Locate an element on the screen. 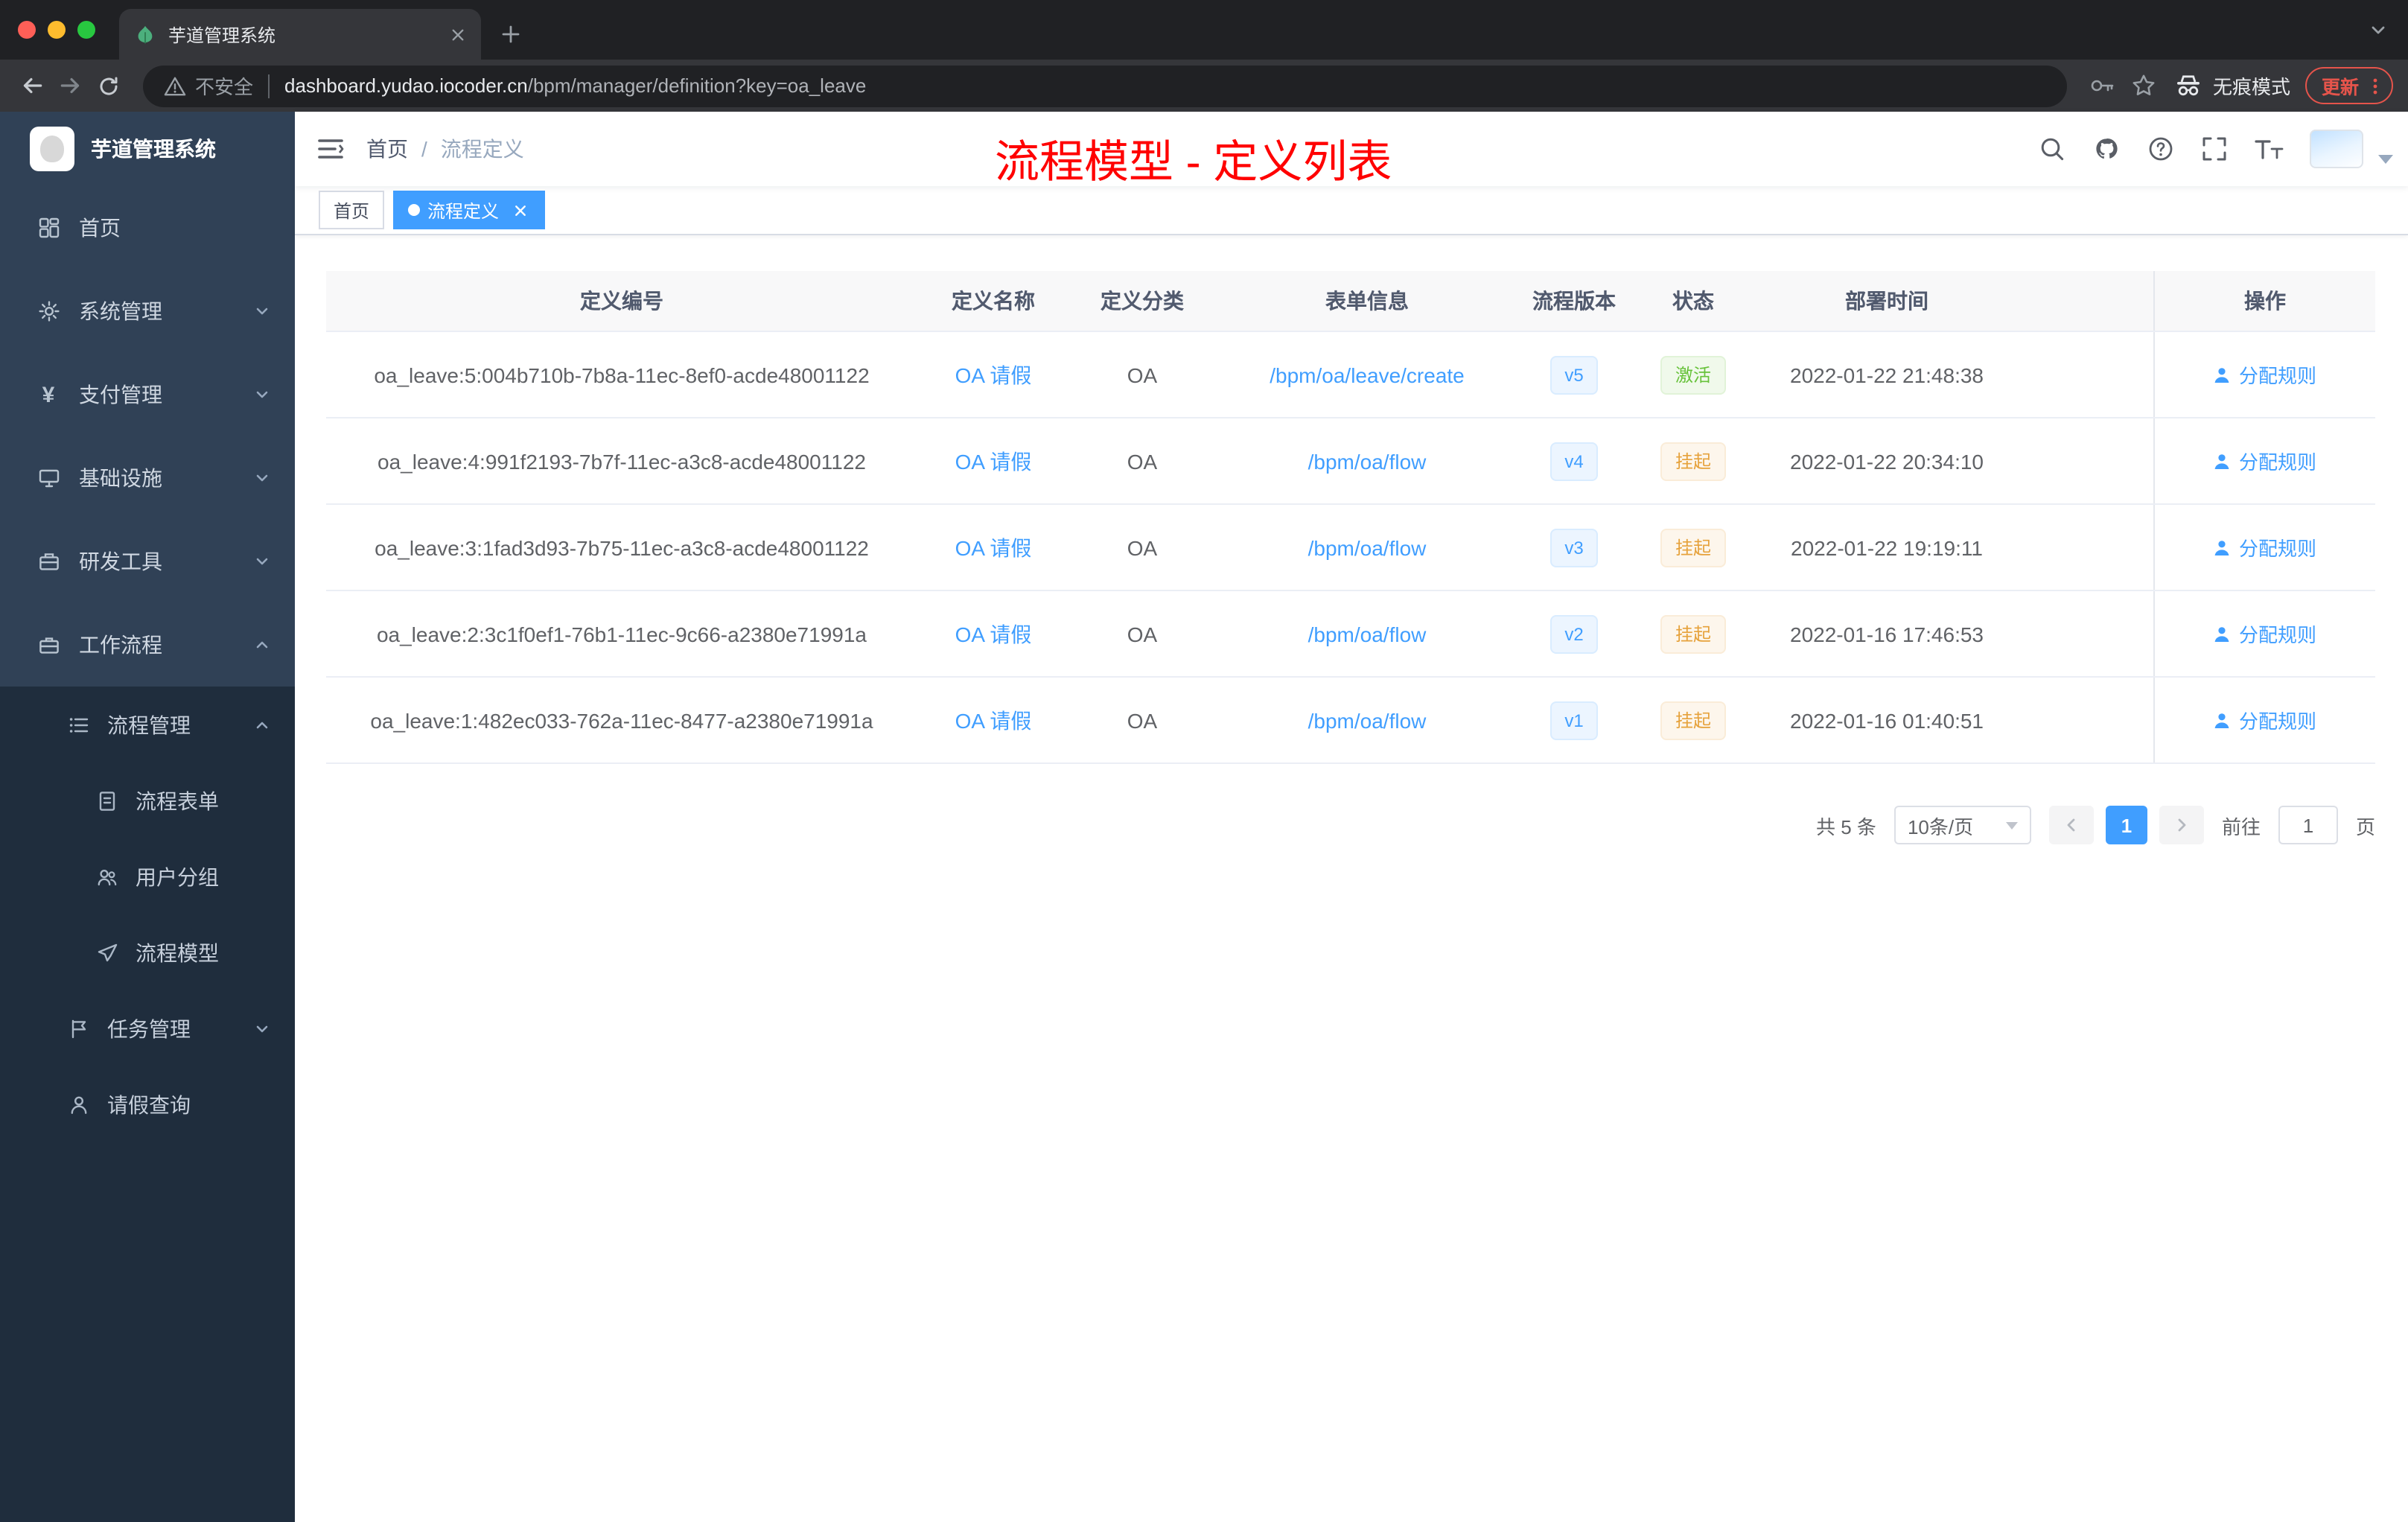 This screenshot has height=1522, width=2408. table-spacer is located at coordinates (2084, 374).